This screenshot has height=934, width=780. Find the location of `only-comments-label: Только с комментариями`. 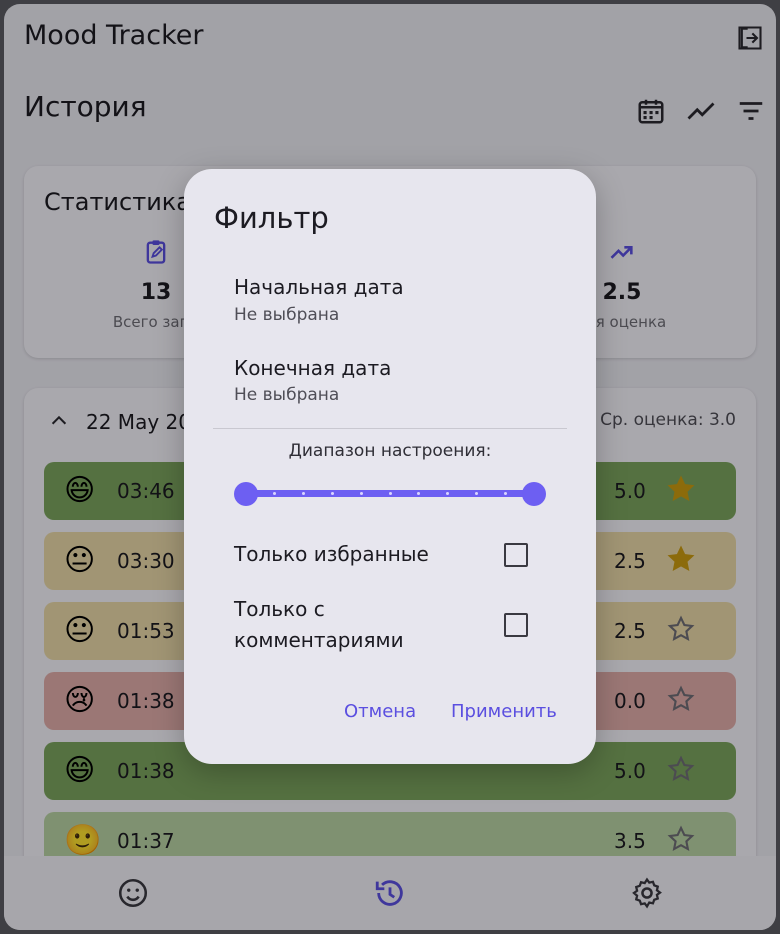

only-comments-label: Только с комментариями is located at coordinates (319, 625).